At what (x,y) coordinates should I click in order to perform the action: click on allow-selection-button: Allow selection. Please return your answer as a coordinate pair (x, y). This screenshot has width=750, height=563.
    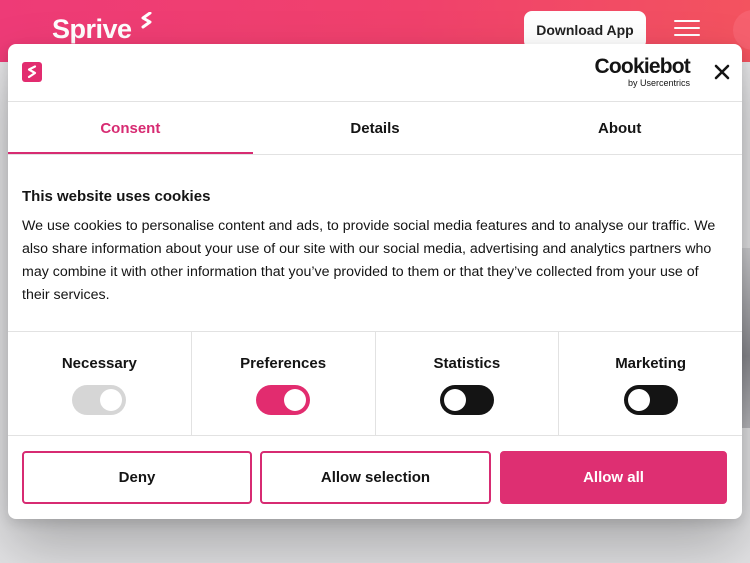
    Looking at the image, I should click on (375, 477).